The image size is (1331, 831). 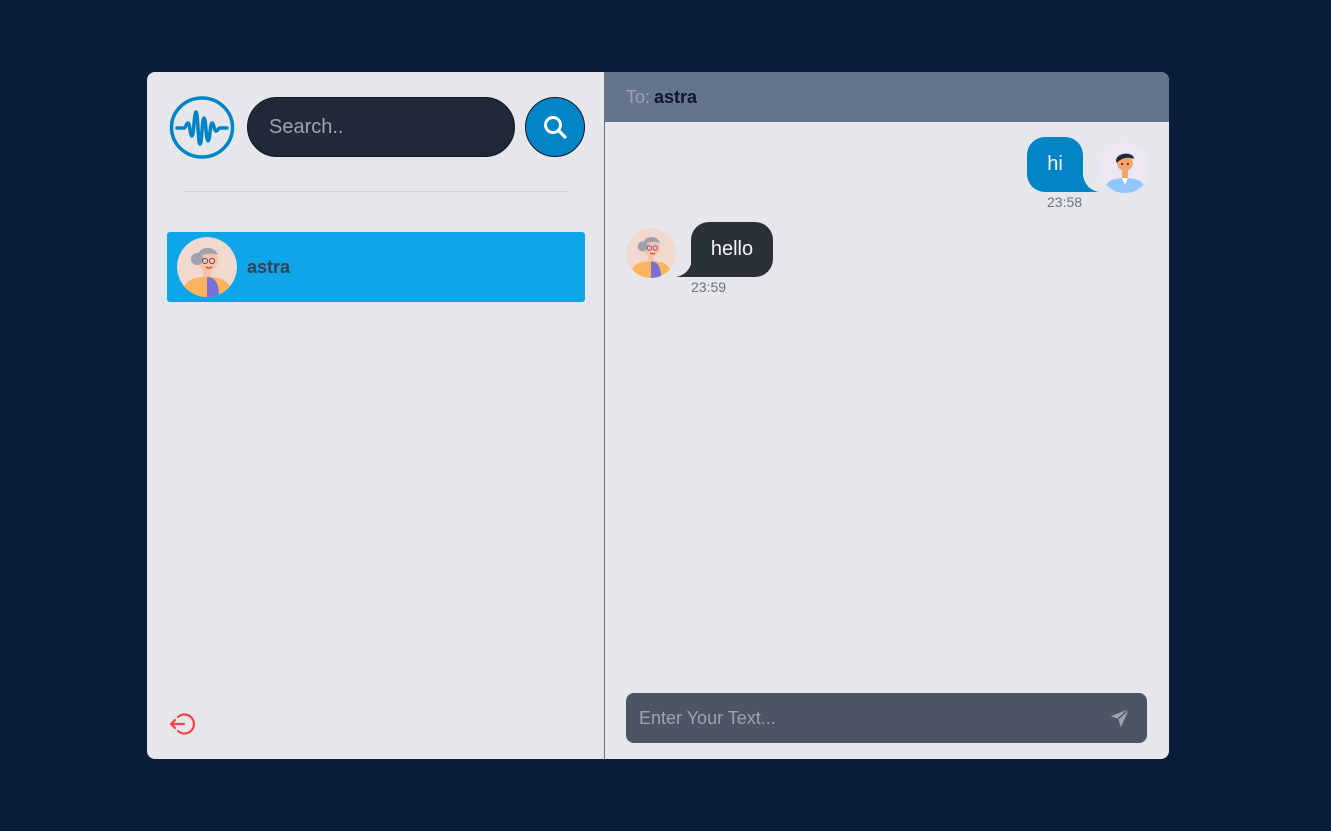 I want to click on search-button, so click(x=555, y=127).